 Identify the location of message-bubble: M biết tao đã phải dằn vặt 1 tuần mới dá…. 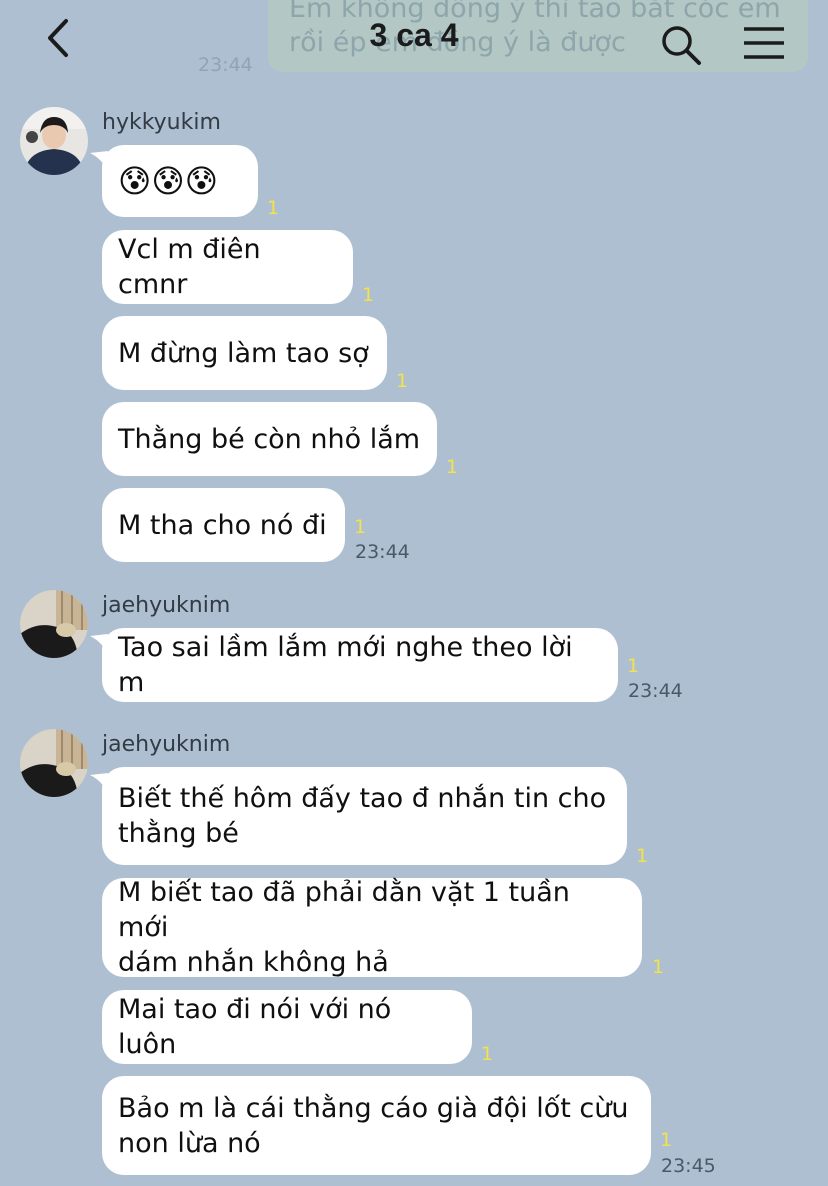
(372, 927).